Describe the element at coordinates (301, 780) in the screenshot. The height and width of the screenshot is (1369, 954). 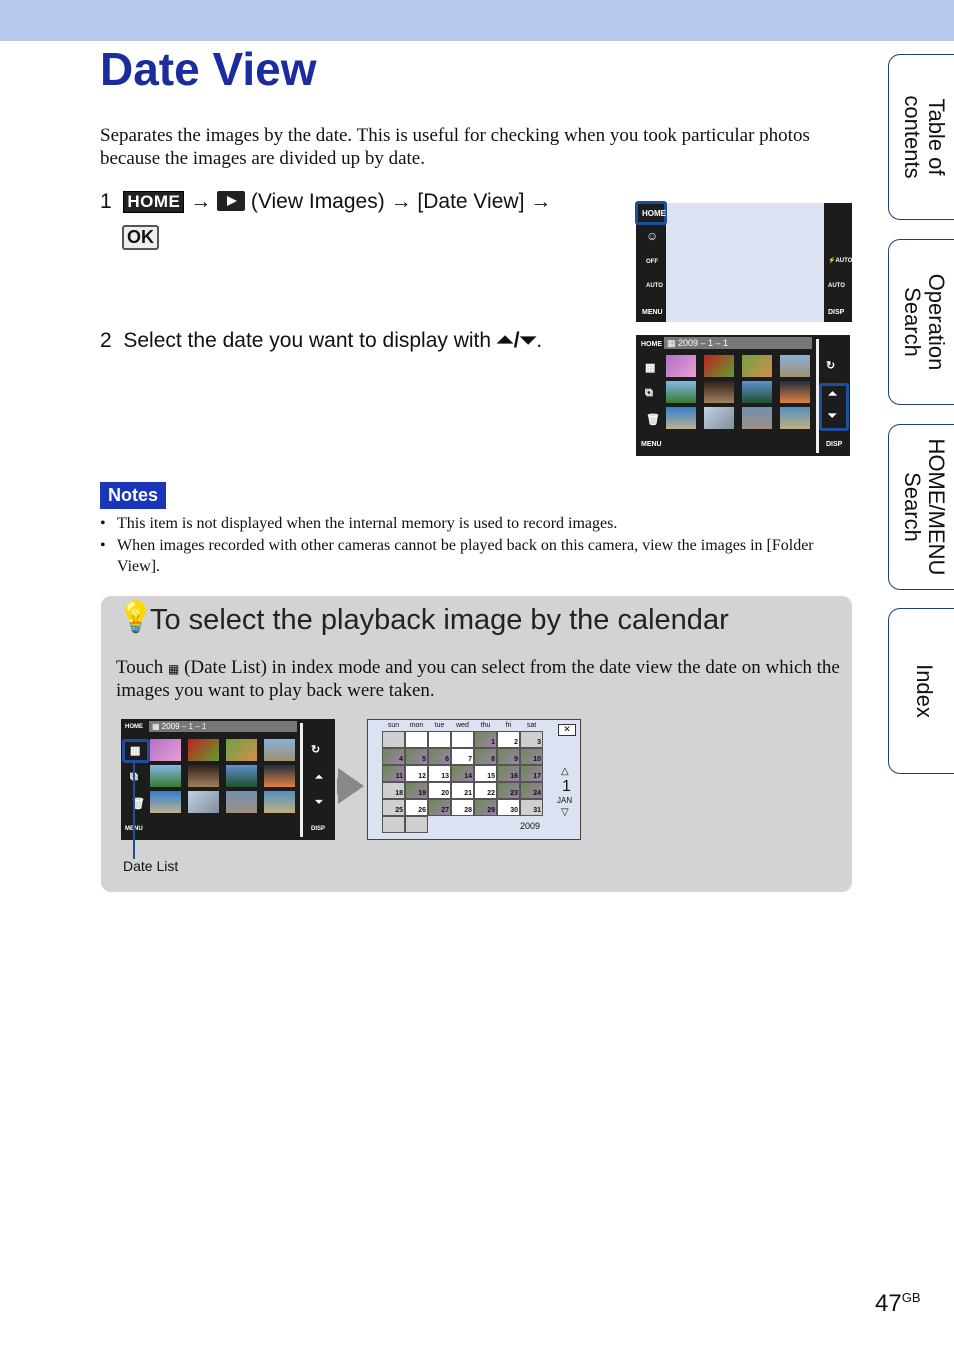
I see `scrollbar` at that location.